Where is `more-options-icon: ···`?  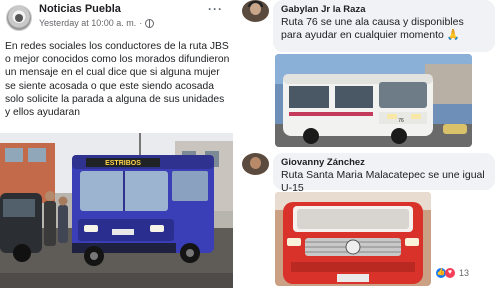 more-options-icon: ··· is located at coordinates (215, 9).